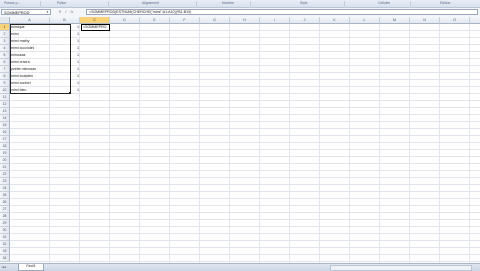 Image resolution: width=480 pixels, height=271 pixels. What do you see at coordinates (30, 76) in the screenshot?
I see `cell-a8: mimi toutplein` at bounding box center [30, 76].